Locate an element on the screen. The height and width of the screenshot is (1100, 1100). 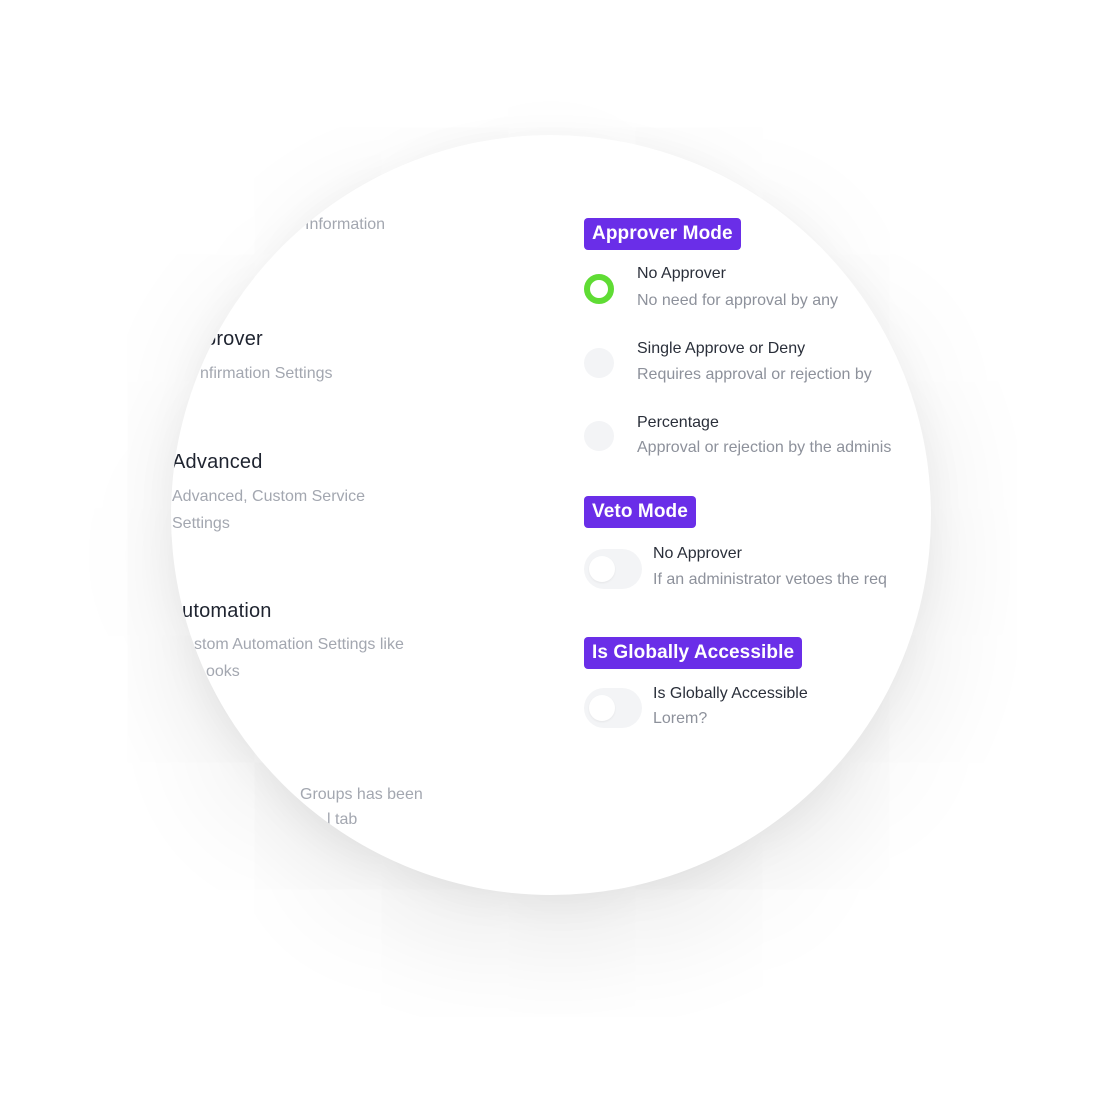
menu-item-advanced-desc-line1: Advanced, Custom Service is located at coordinates (268, 496).